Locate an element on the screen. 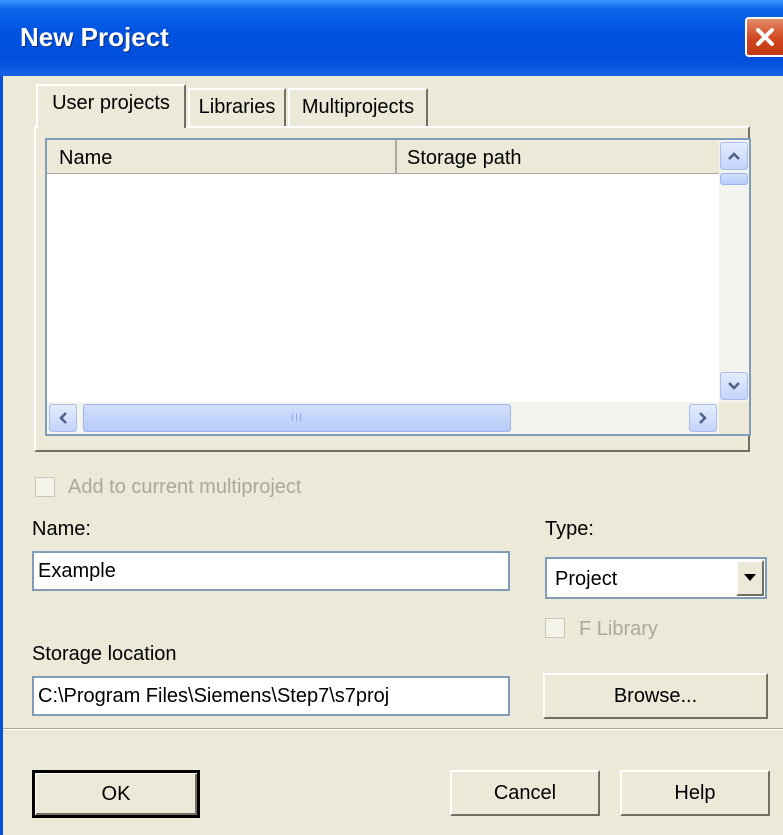 This screenshot has height=835, width=783. dropdown-arrow-icon is located at coordinates (750, 577).